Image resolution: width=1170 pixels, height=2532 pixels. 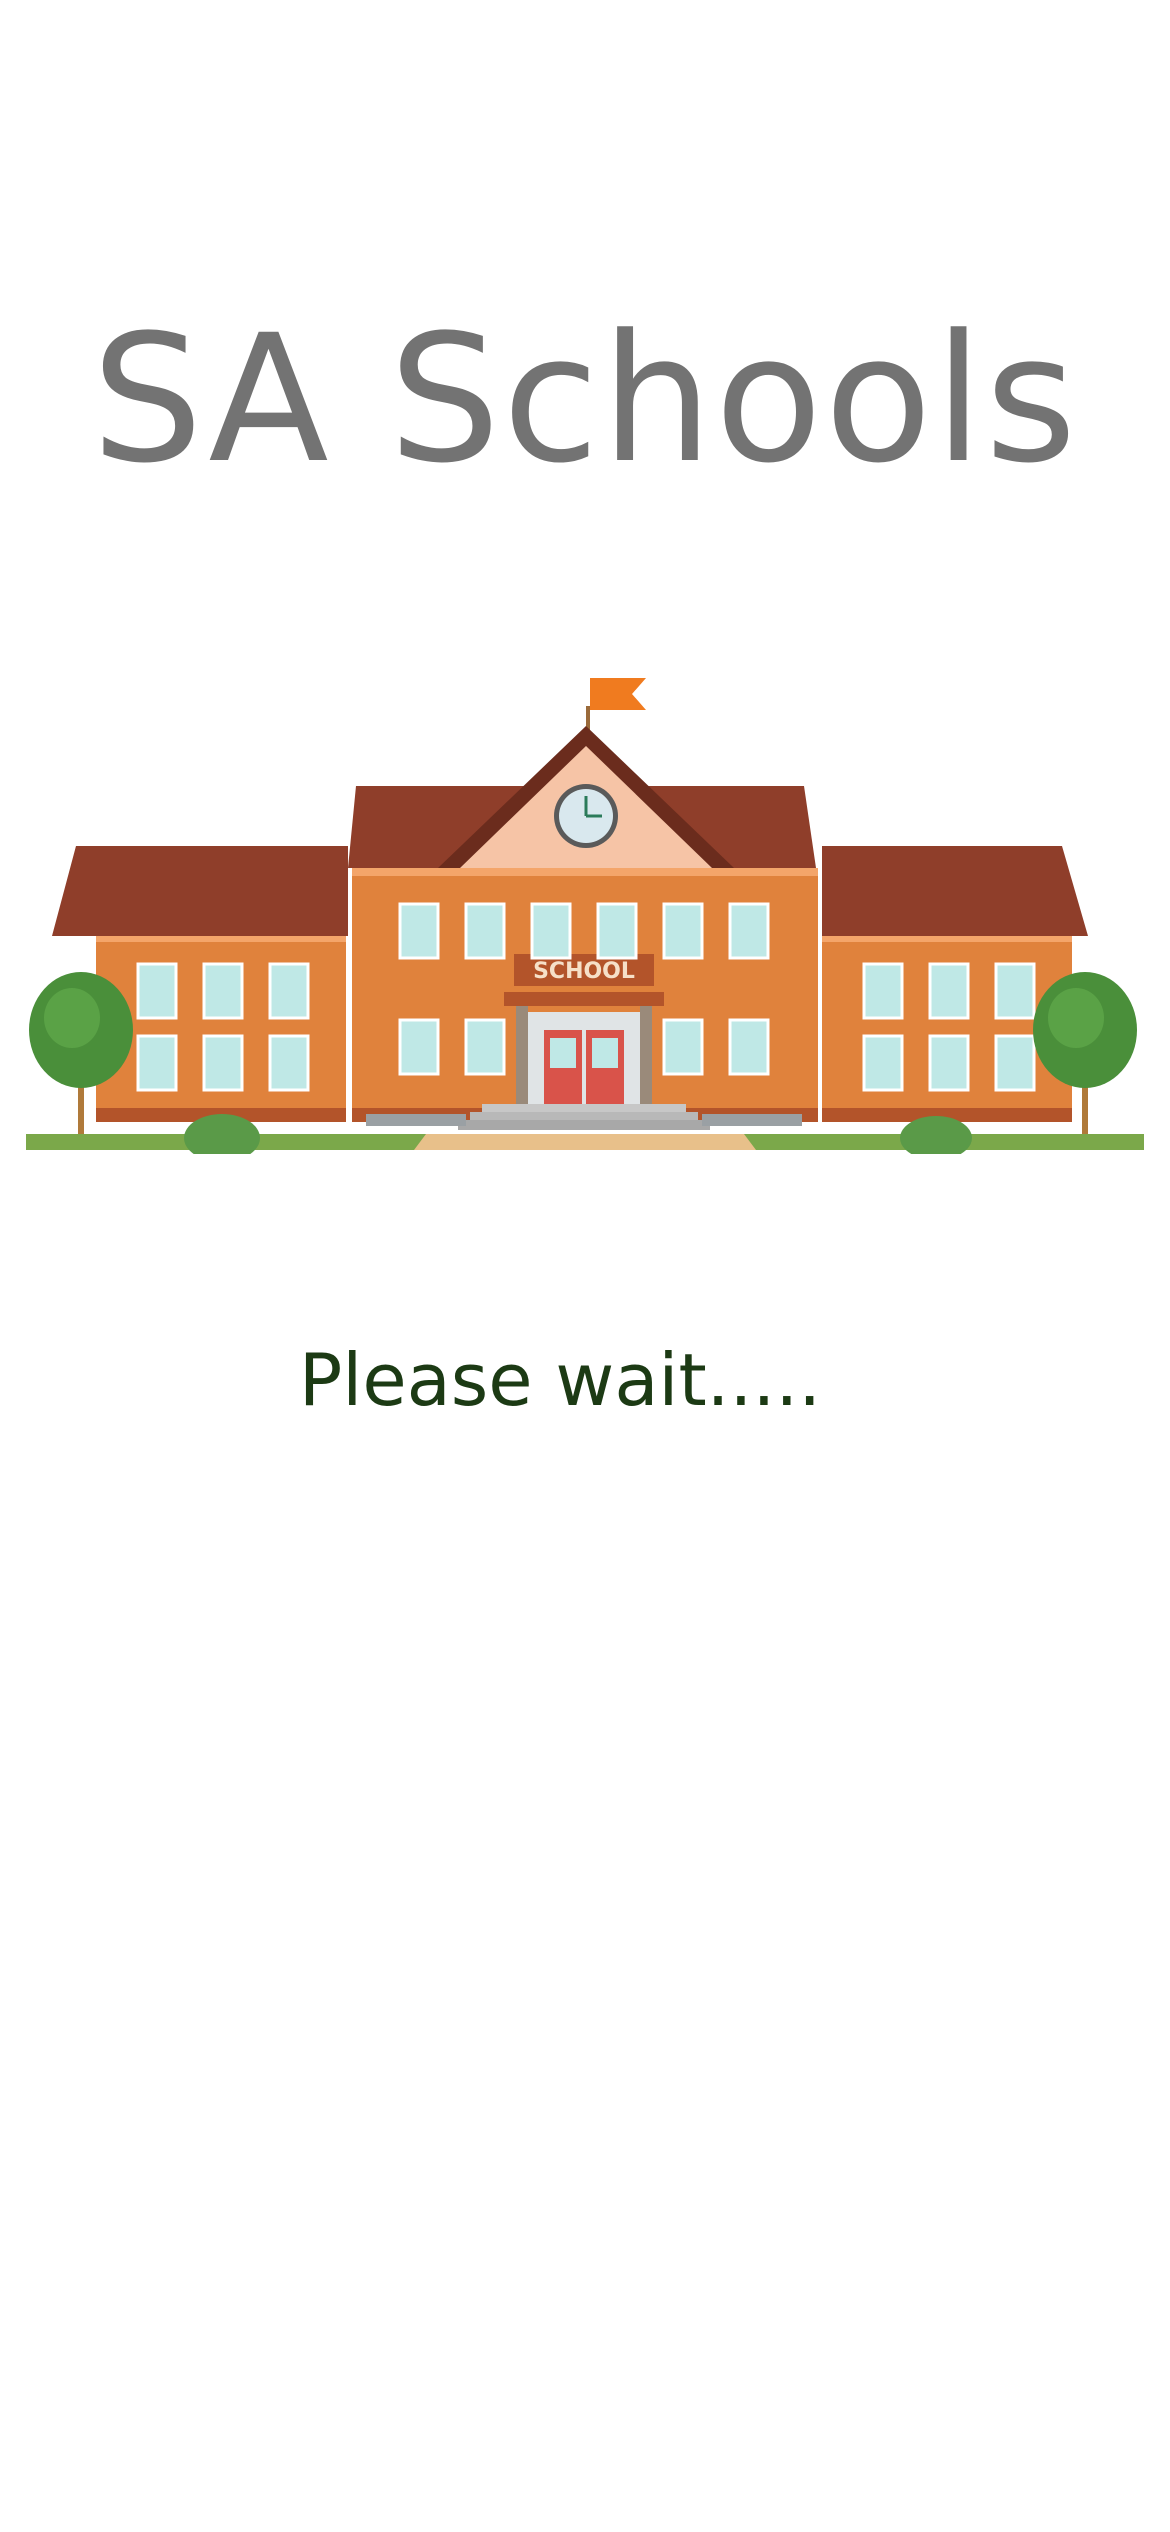 I want to click on app-title: SA Schools, so click(x=585, y=399).